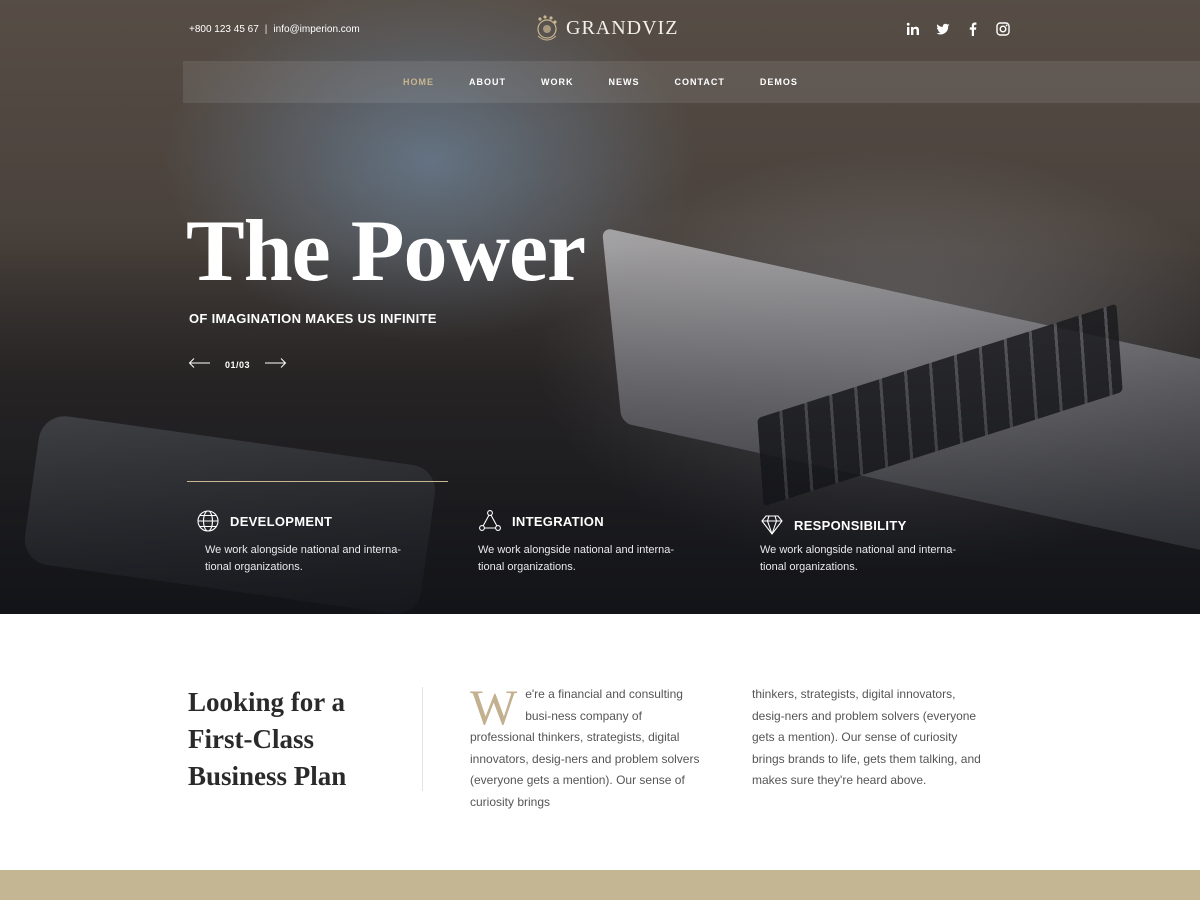 The image size is (1200, 900). I want to click on section-title: Looking for a First-Class Business Plan, so click(267, 739).